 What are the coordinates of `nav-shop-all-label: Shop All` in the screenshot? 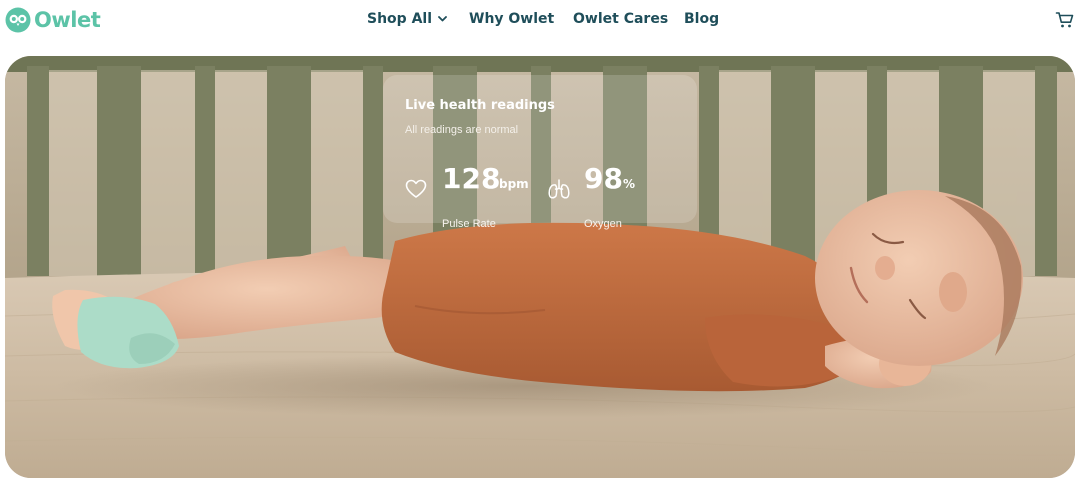 It's located at (399, 19).